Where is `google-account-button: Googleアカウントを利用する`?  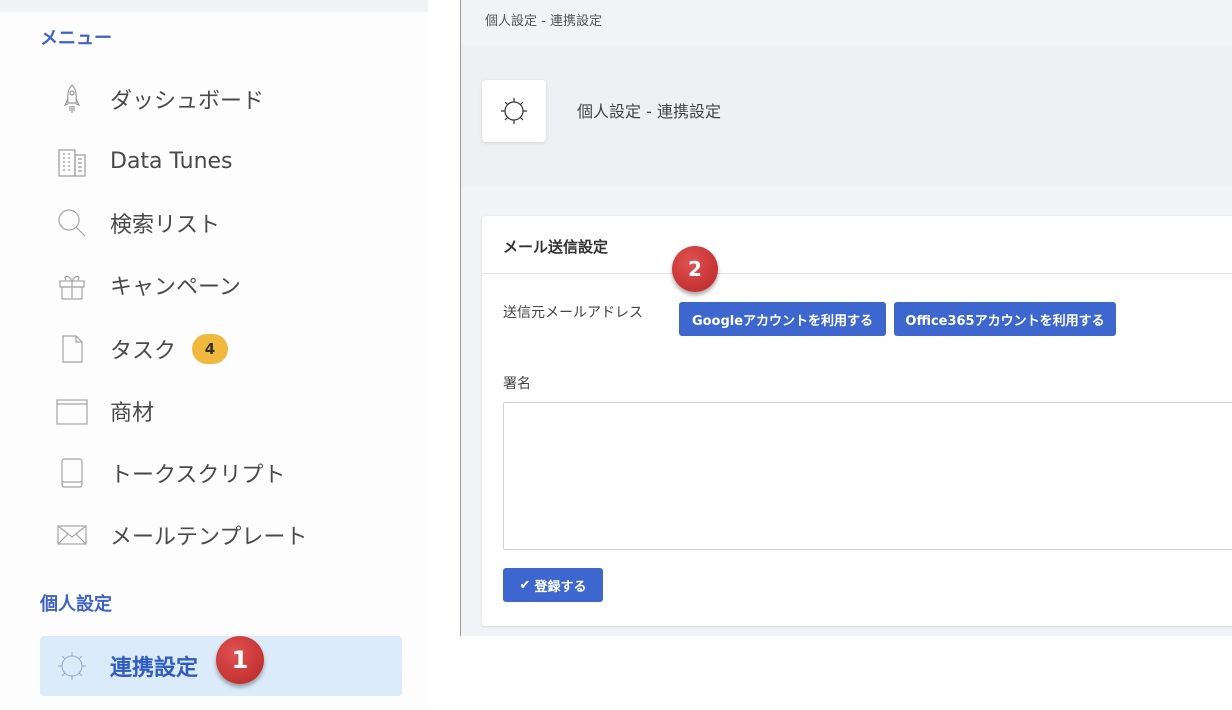 google-account-button: Googleアカウントを利用する is located at coordinates (782, 319).